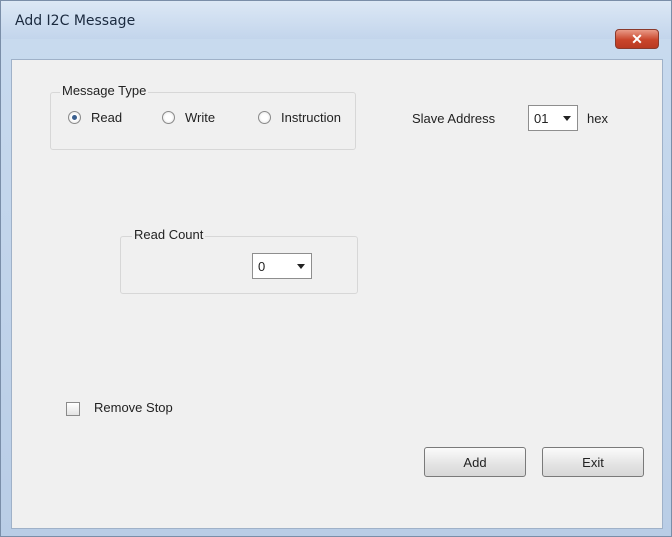 This screenshot has height=537, width=672. I want to click on close-button: ✕, so click(637, 39).